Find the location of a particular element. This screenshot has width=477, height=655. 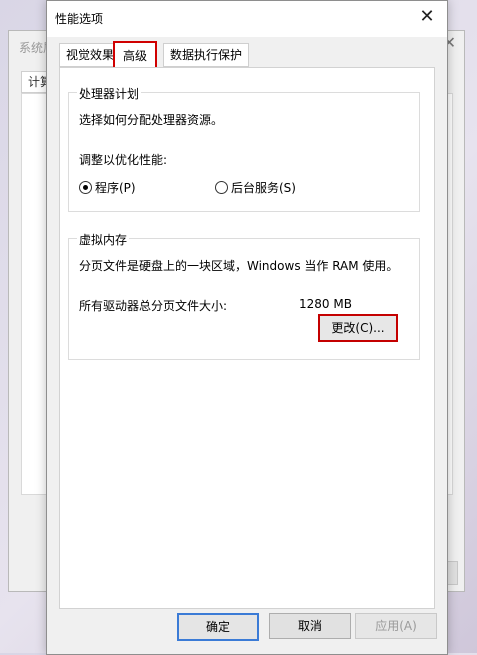

tab-data-execution-prevention: 数据执行保护 is located at coordinates (206, 55).